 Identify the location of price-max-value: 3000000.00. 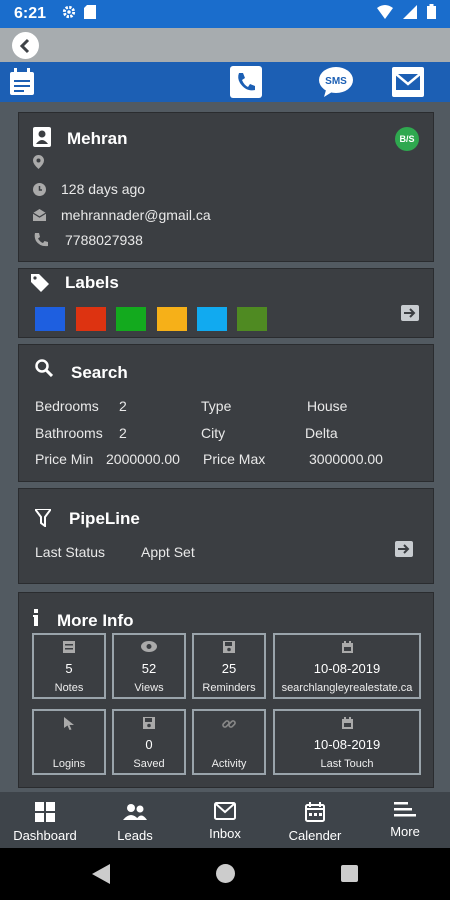
(346, 459).